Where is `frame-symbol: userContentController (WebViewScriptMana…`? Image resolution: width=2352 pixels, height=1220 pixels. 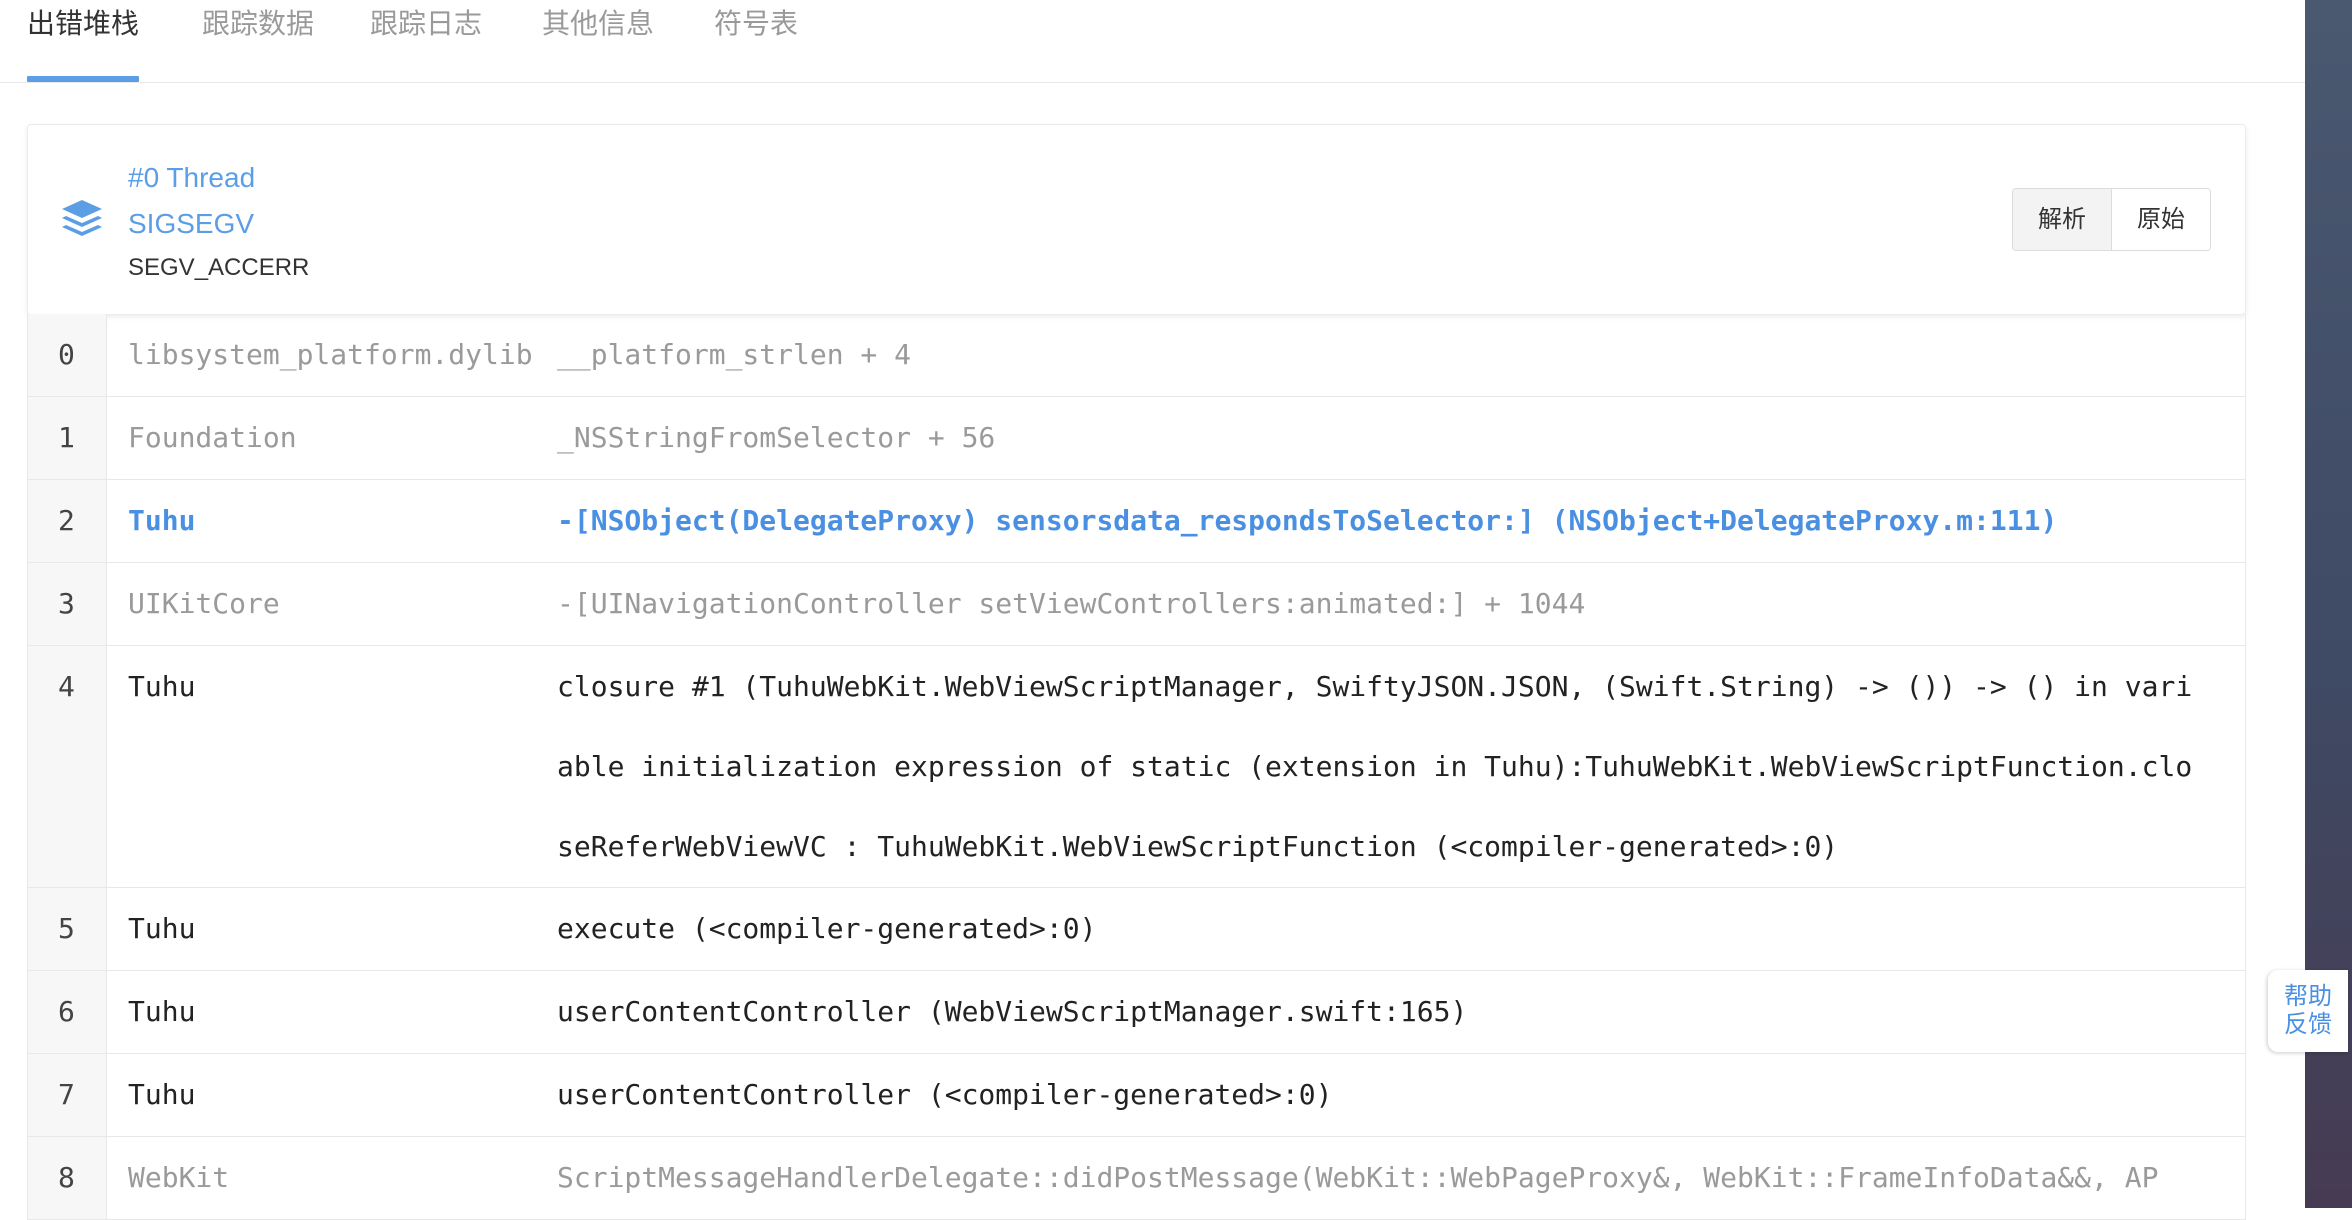 frame-symbol: userContentController (WebViewScriptMana… is located at coordinates (1012, 1011).